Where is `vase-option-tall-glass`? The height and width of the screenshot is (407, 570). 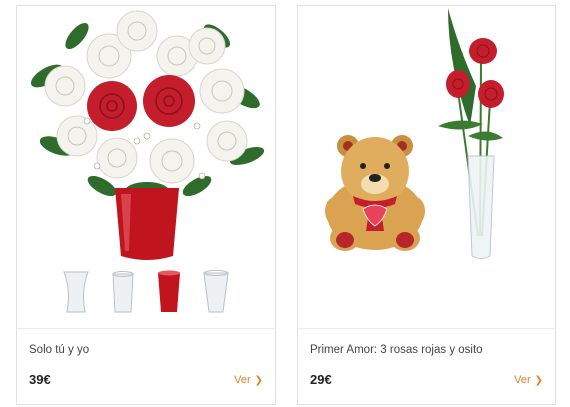 vase-option-tall-glass is located at coordinates (216, 292).